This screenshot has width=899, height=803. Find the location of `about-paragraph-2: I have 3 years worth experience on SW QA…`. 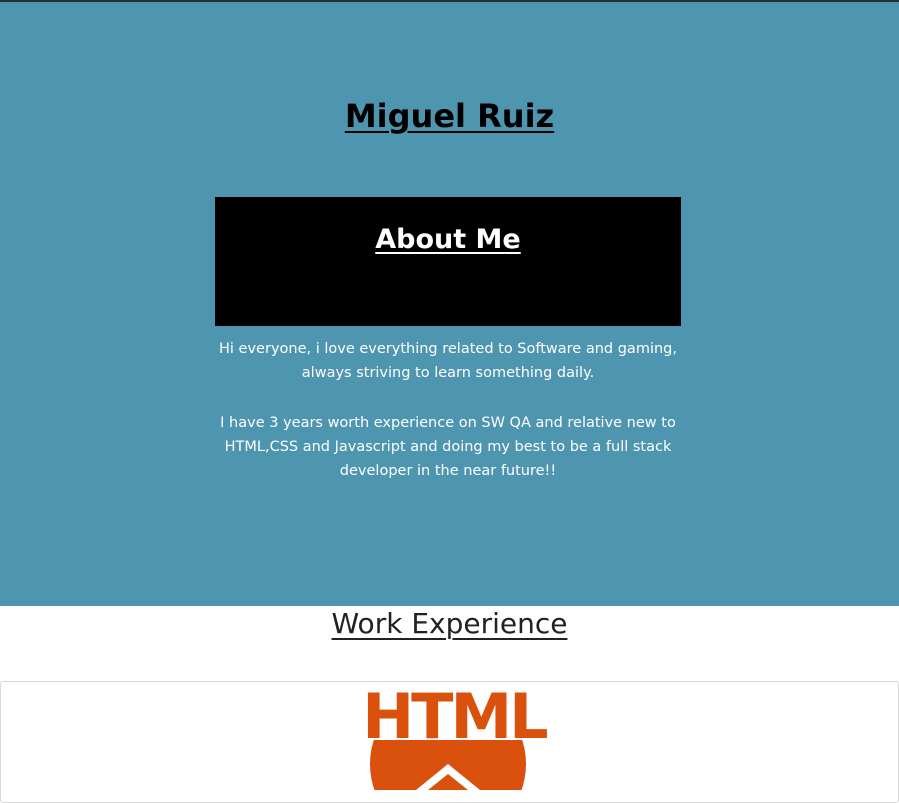

about-paragraph-2: I have 3 years worth experience on SW QA… is located at coordinates (448, 447).